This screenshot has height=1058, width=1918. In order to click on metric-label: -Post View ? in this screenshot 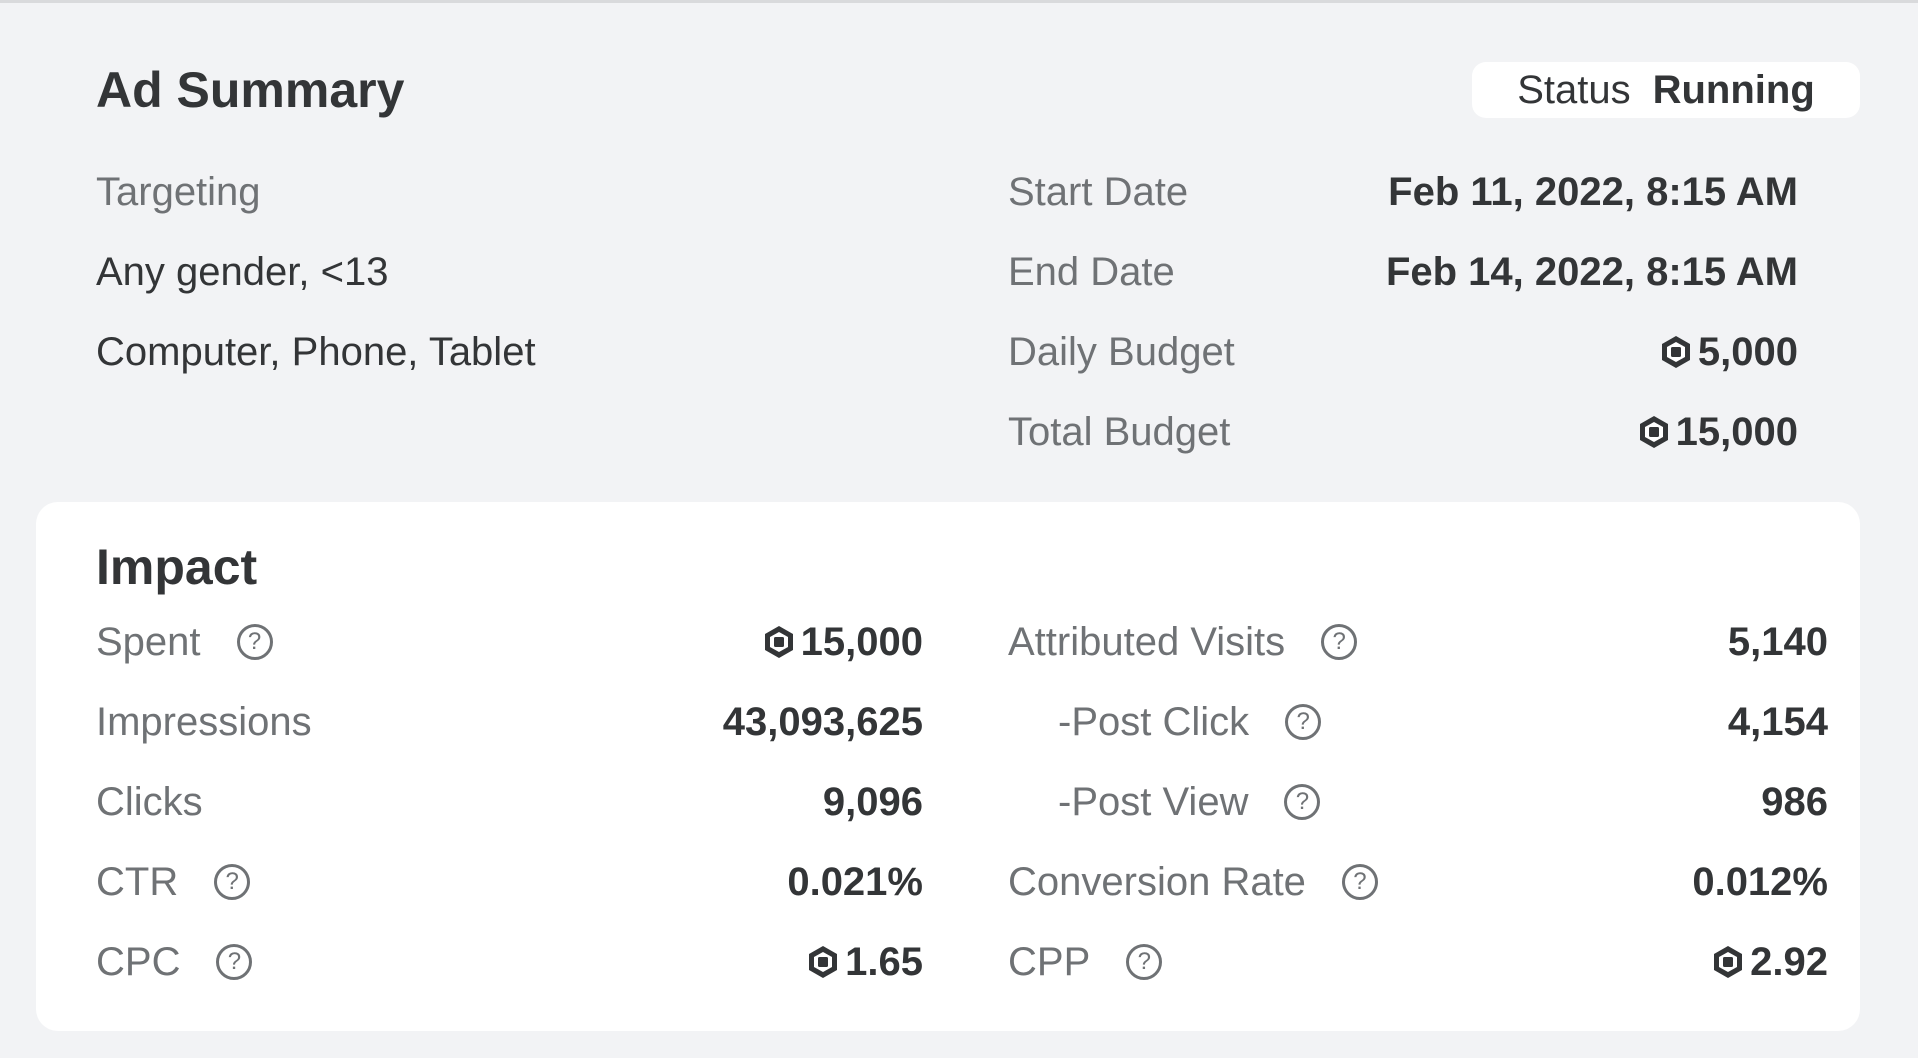, I will do `click(1164, 802)`.